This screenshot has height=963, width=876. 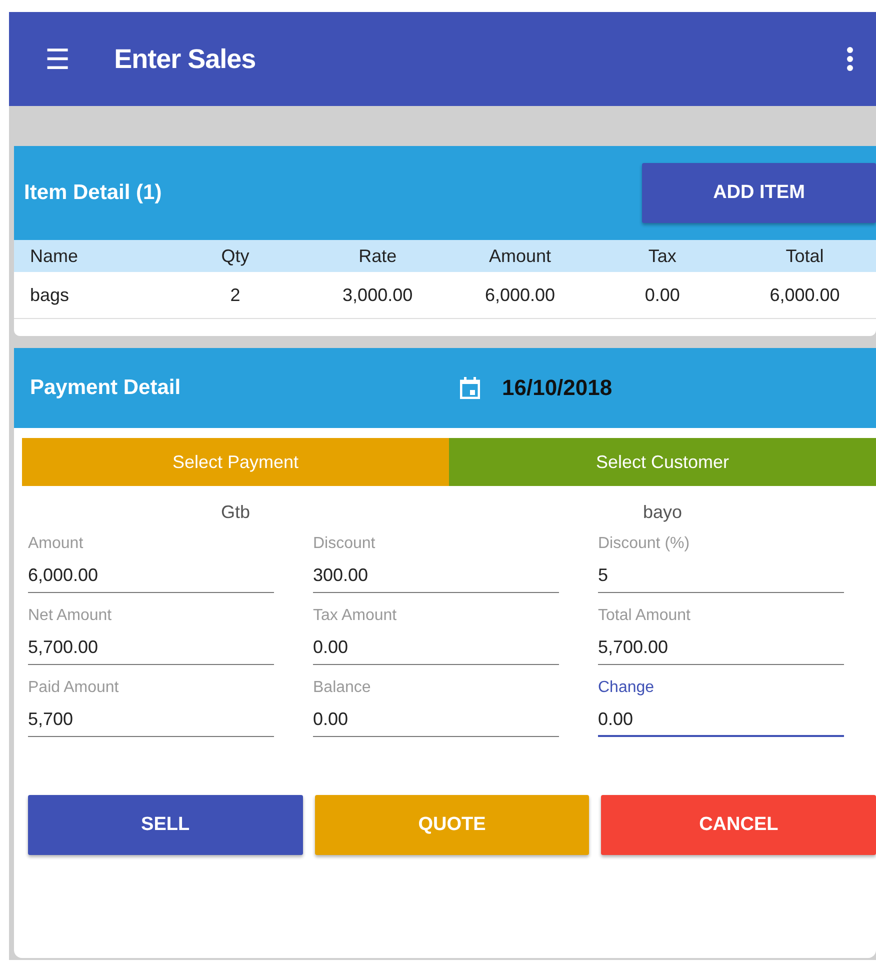 What do you see at coordinates (850, 59) in the screenshot?
I see `more-options-icon` at bounding box center [850, 59].